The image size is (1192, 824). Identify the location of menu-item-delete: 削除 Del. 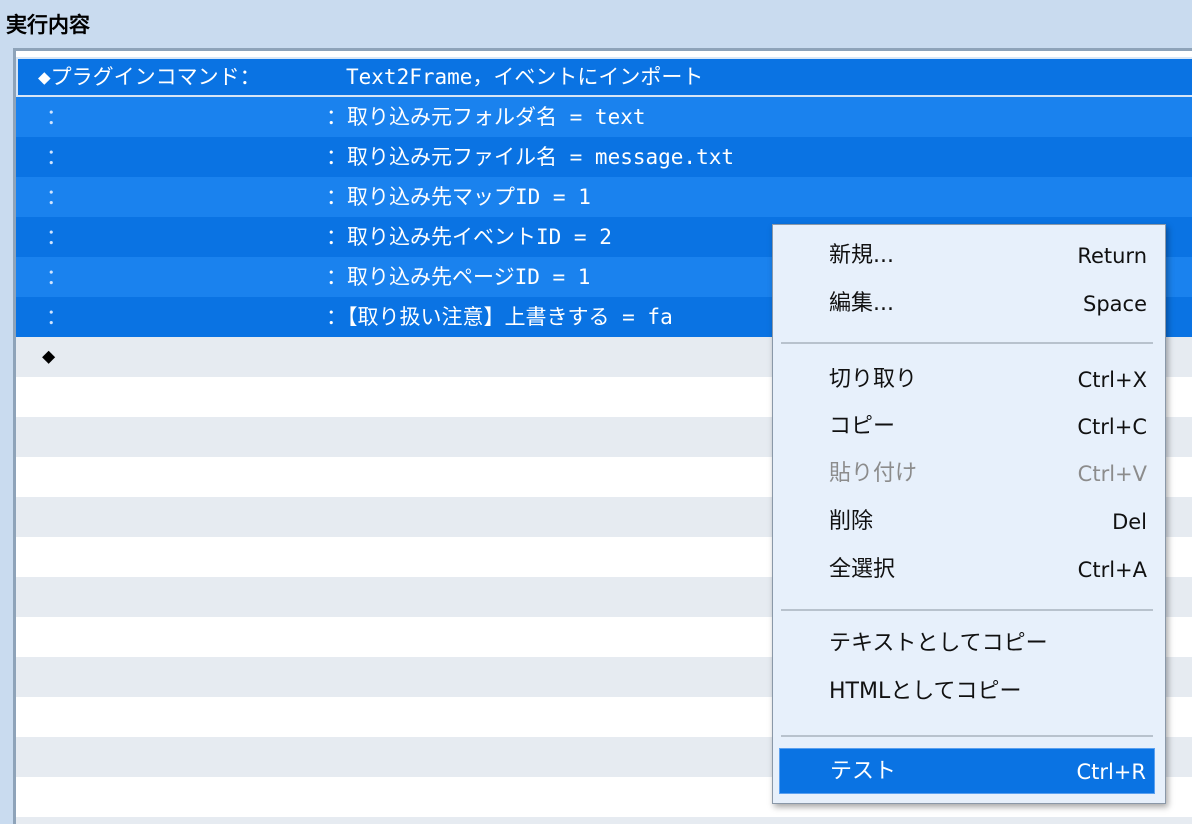
(967, 522).